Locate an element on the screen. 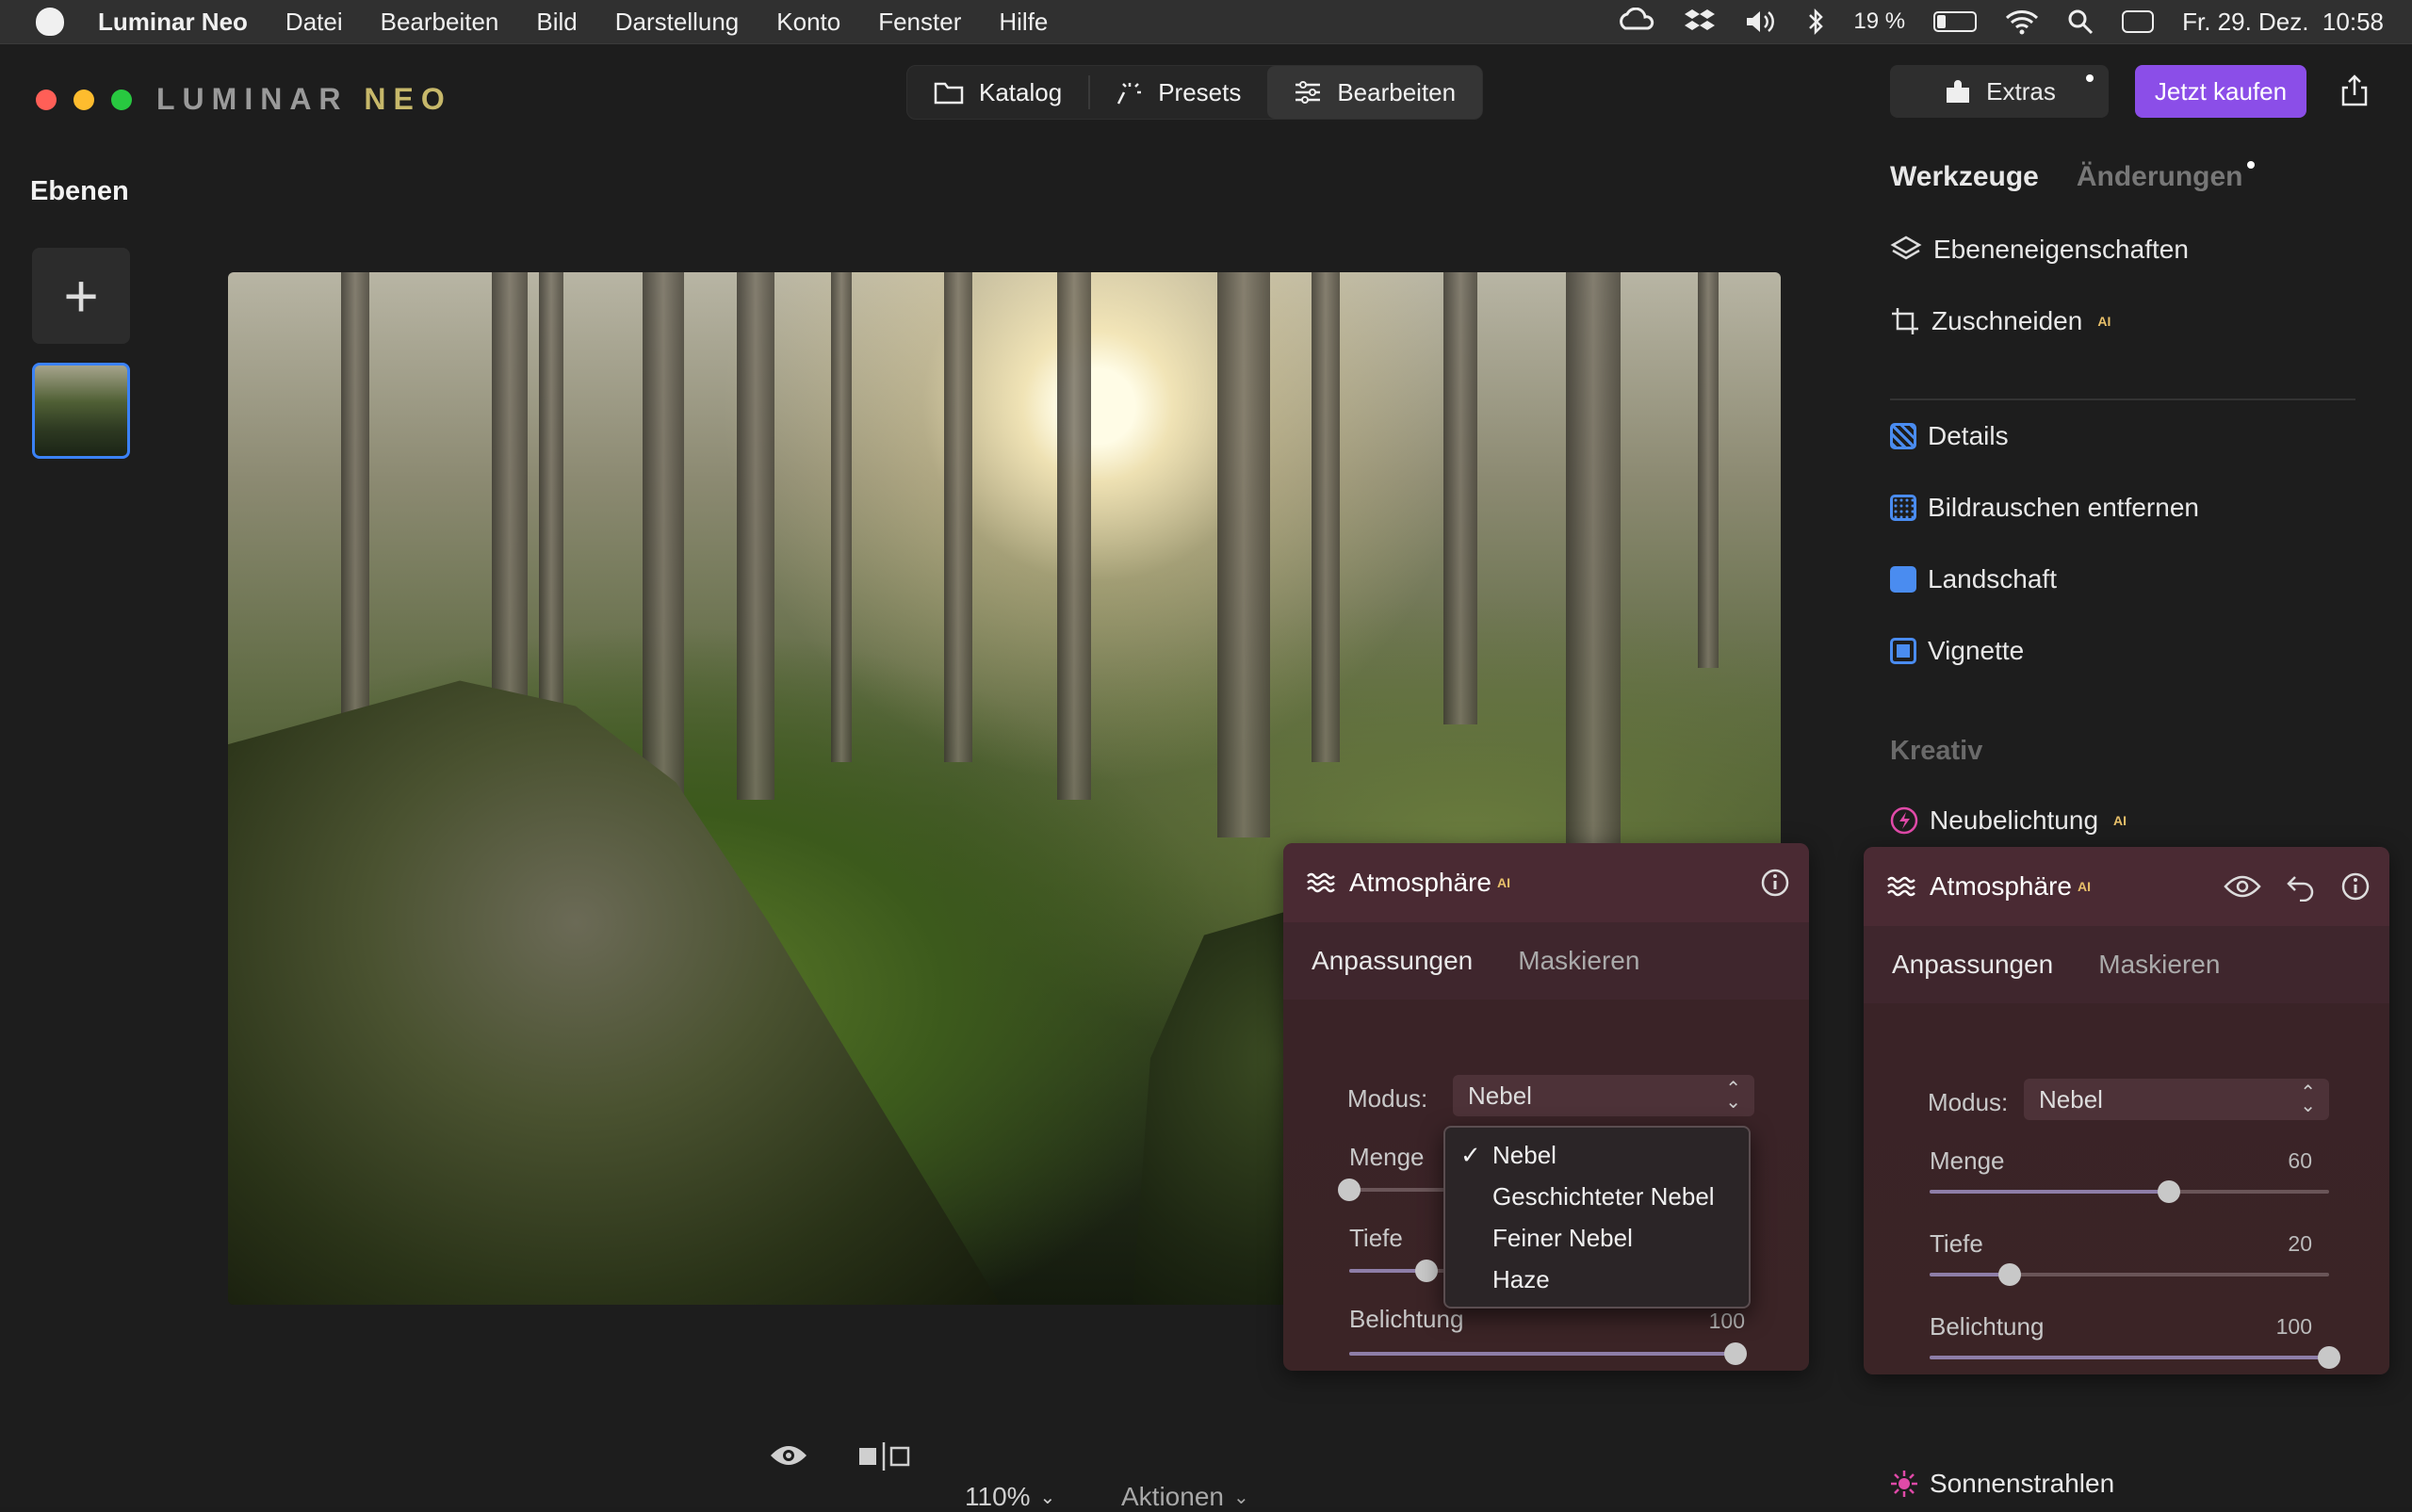  creative-cloud-icon is located at coordinates (1636, 22).